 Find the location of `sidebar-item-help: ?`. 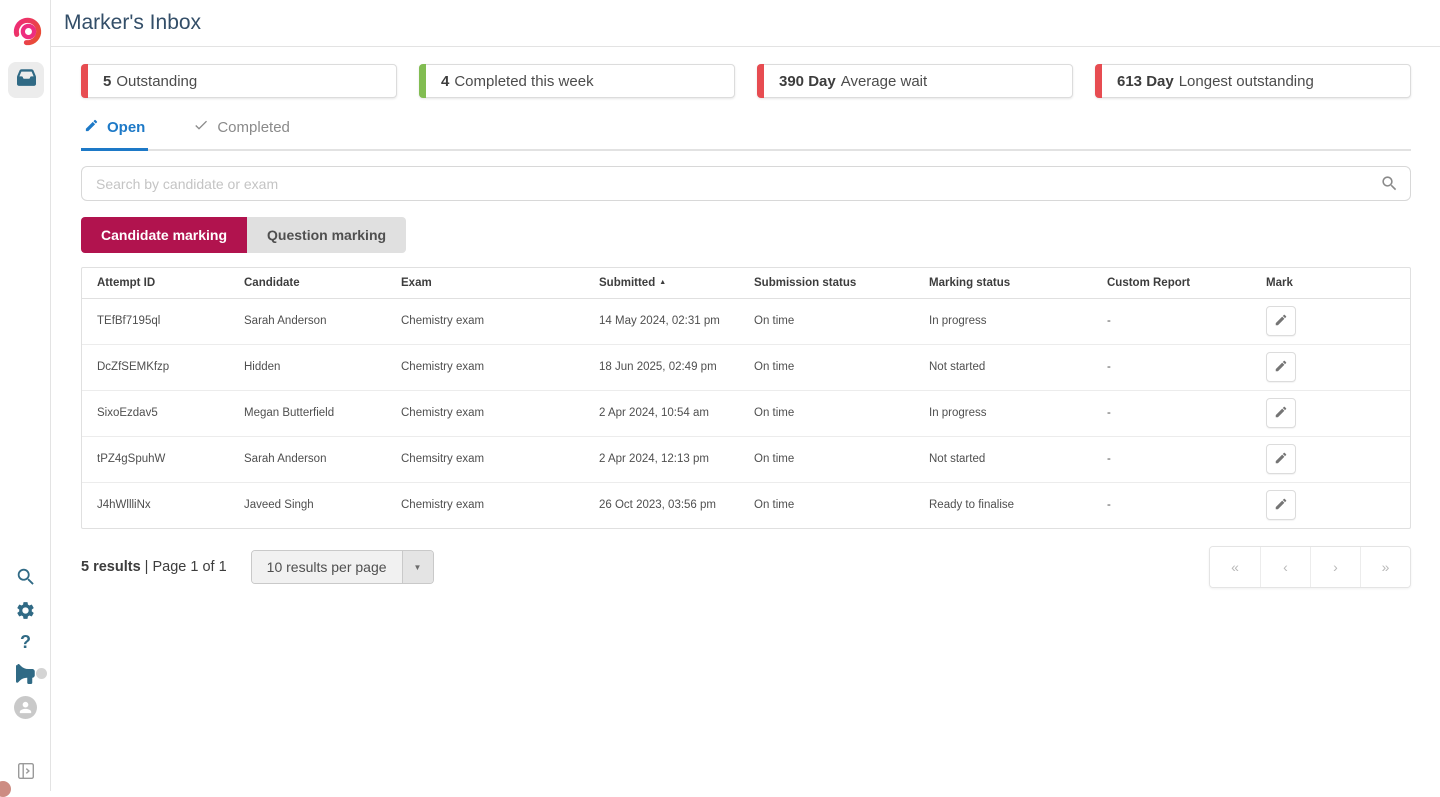

sidebar-item-help: ? is located at coordinates (25, 642).